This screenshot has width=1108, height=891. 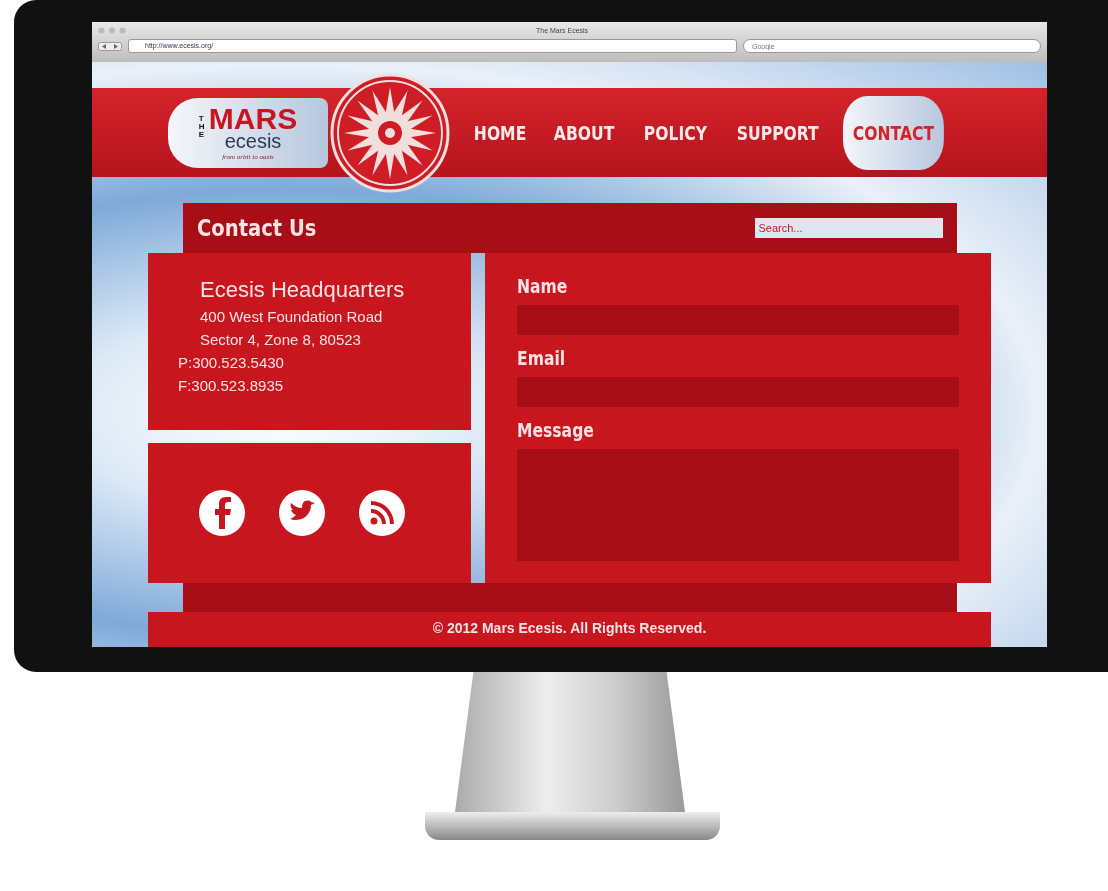 I want to click on bird-icon, so click(x=302, y=513).